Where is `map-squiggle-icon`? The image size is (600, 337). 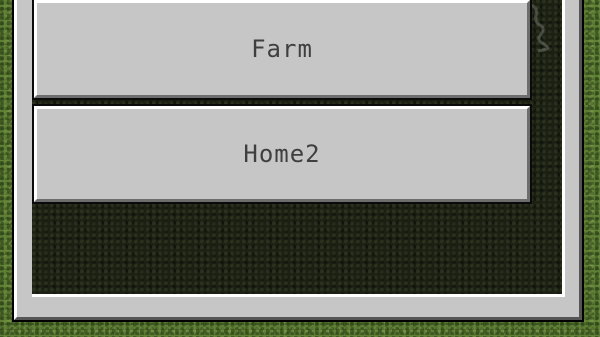 map-squiggle-icon is located at coordinates (540, 28).